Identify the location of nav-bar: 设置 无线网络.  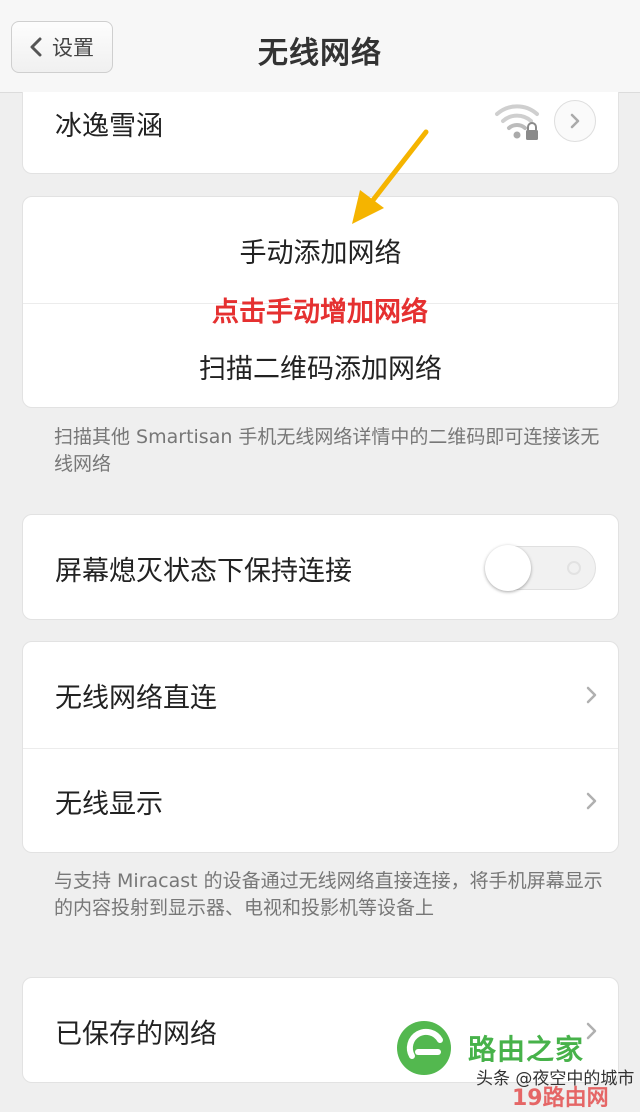
(320, 46).